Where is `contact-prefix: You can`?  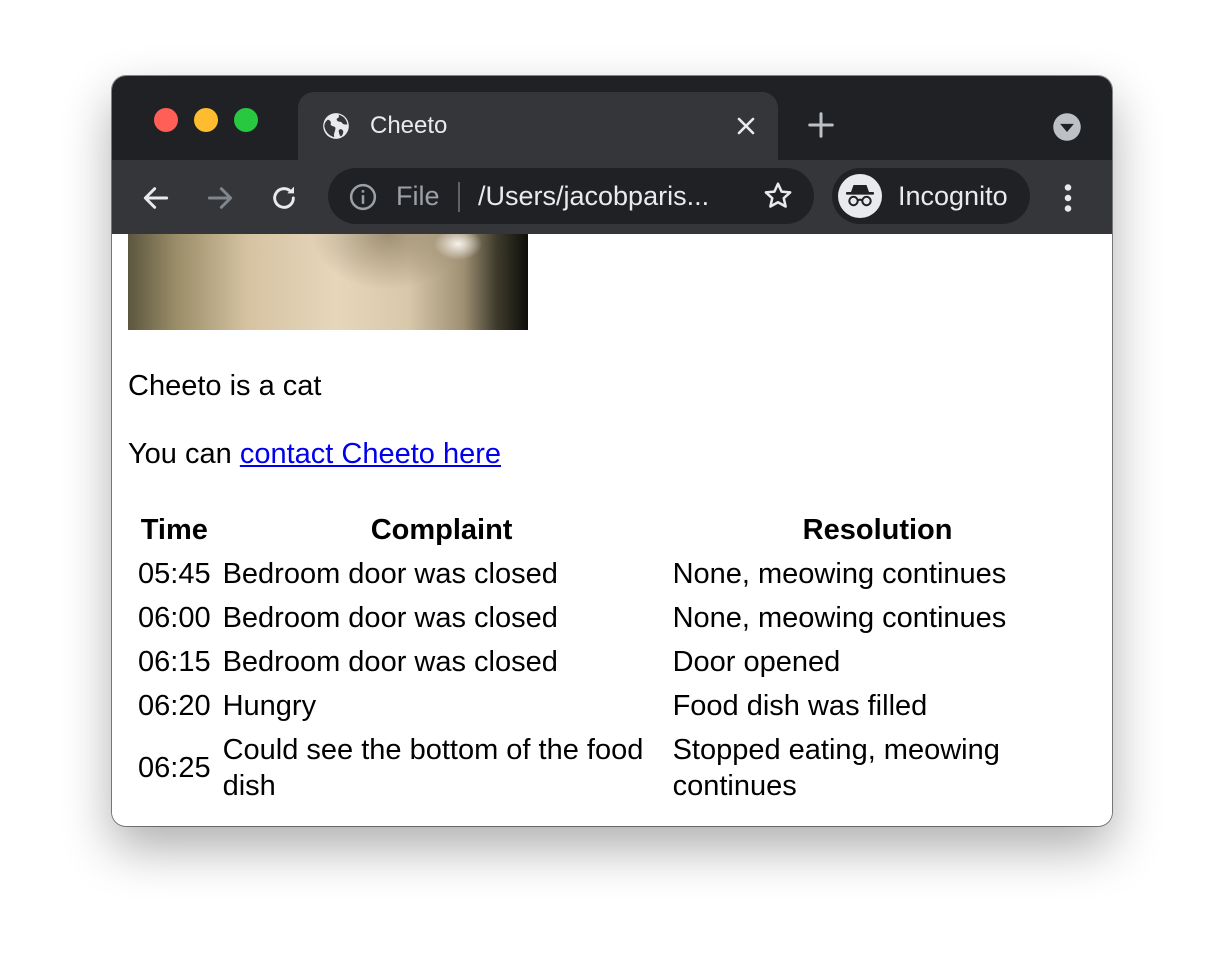 contact-prefix: You can is located at coordinates (180, 454).